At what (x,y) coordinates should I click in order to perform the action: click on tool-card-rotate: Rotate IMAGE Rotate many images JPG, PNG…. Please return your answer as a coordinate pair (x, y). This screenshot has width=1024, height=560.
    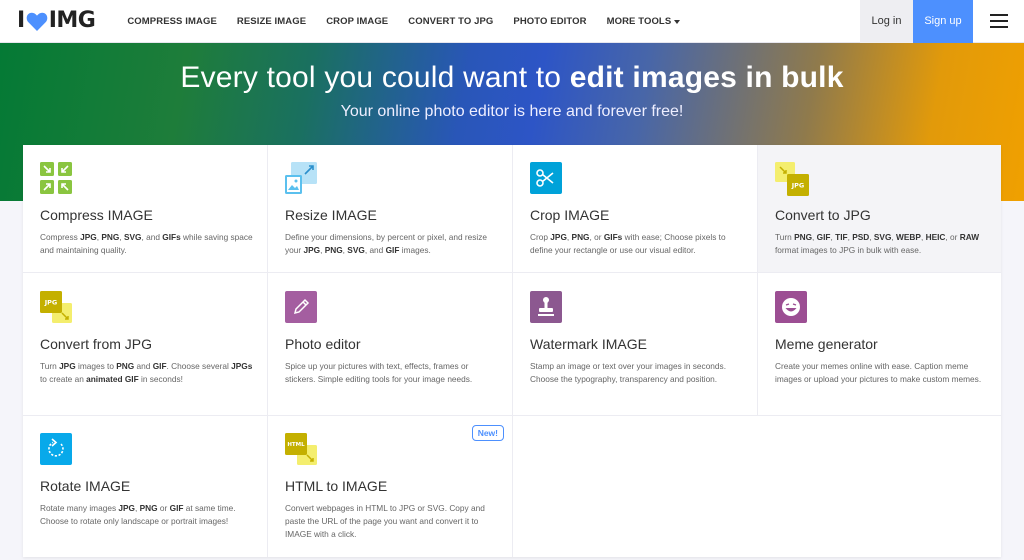
    Looking at the image, I should click on (145, 486).